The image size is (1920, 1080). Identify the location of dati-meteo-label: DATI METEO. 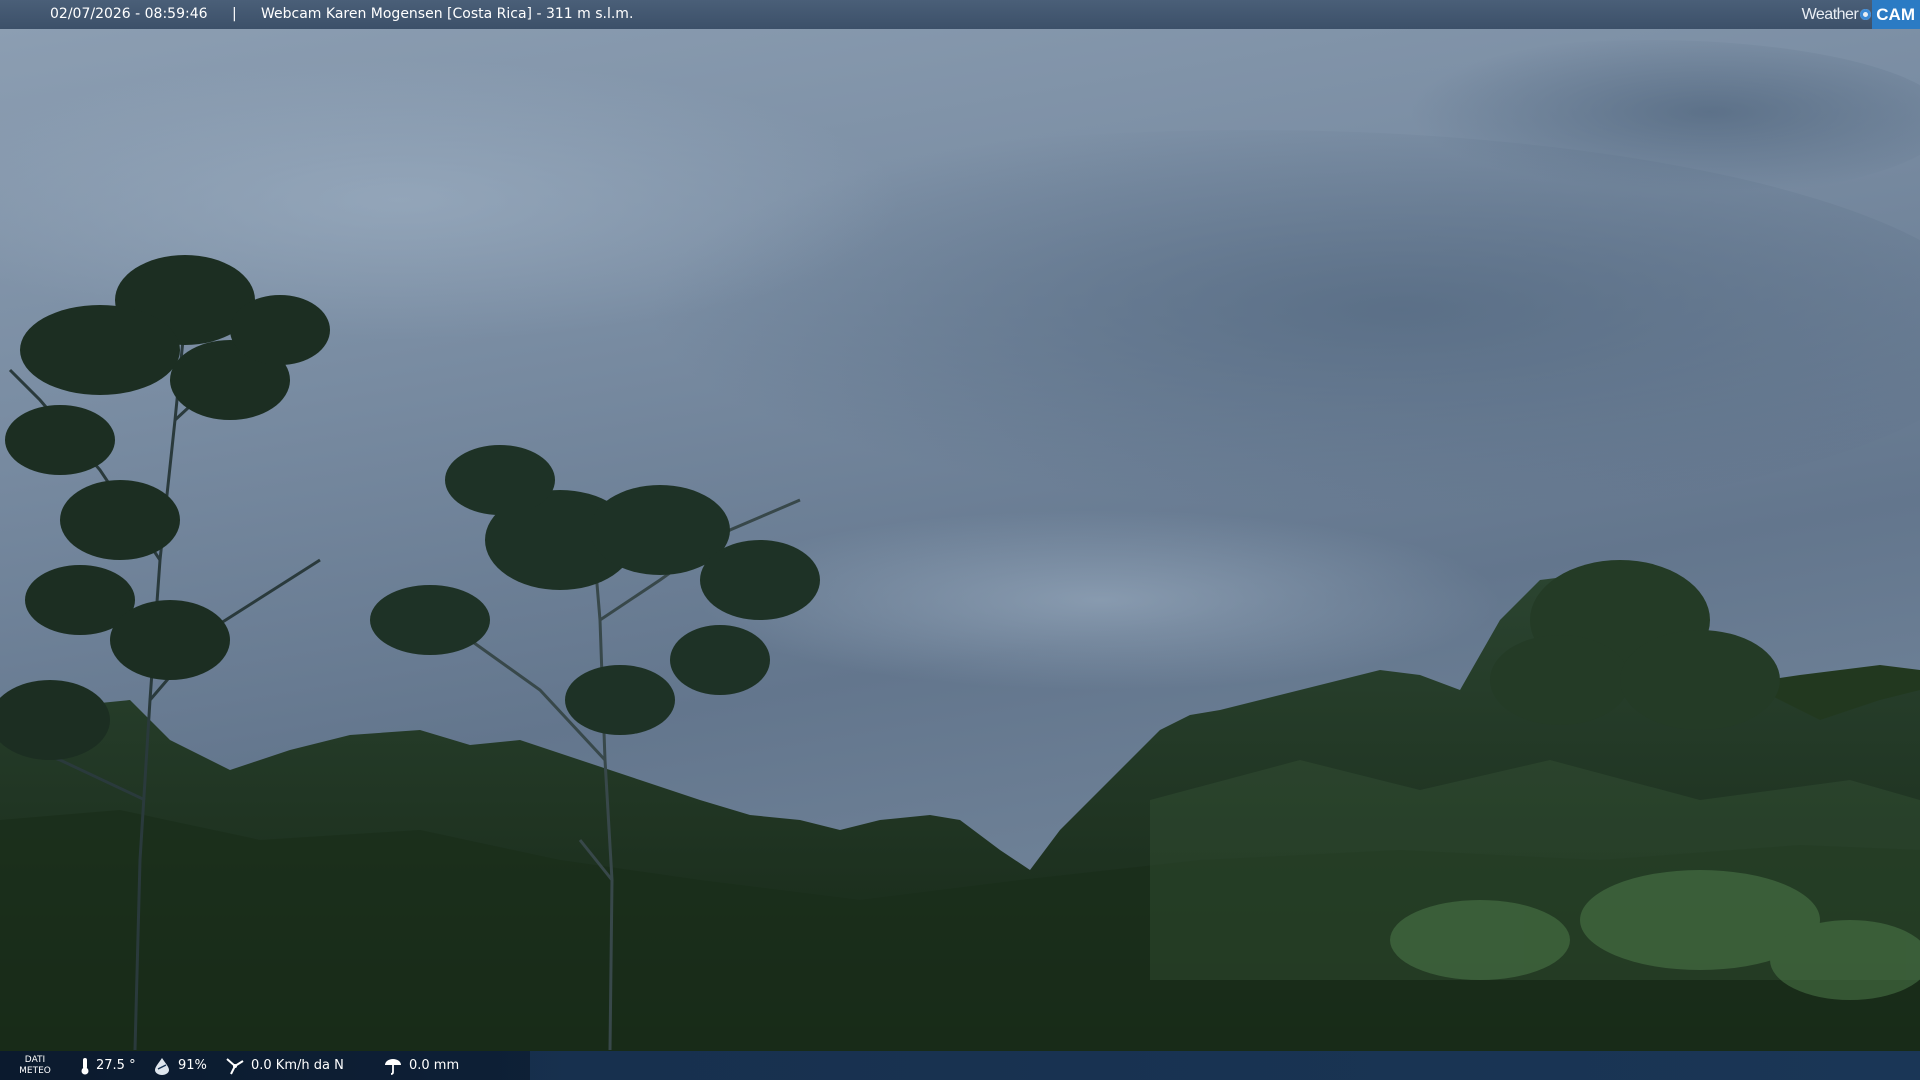
(35, 1066).